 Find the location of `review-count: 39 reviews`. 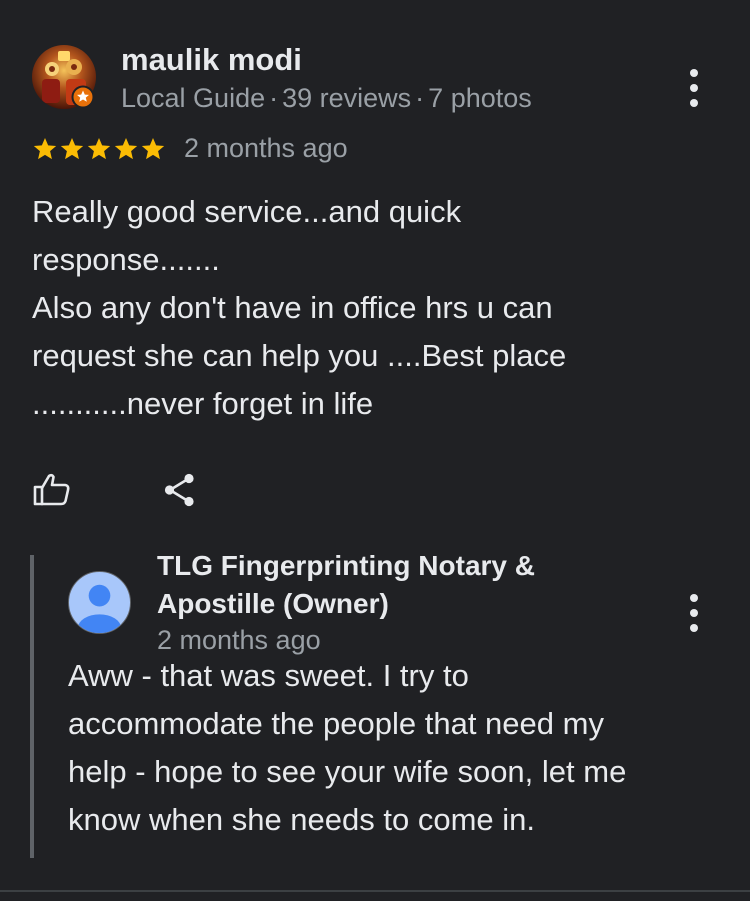

review-count: 39 reviews is located at coordinates (347, 98).